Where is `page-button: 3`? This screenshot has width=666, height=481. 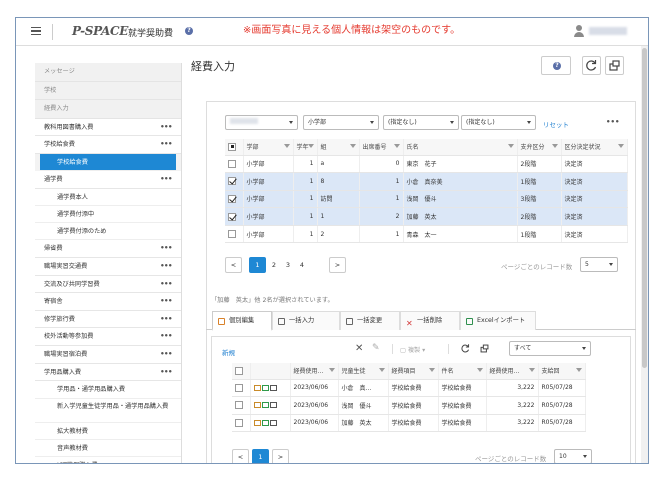
page-button: 3 is located at coordinates (288, 265).